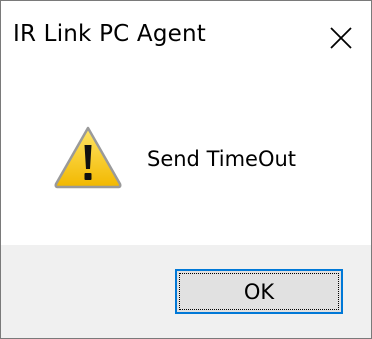  Describe the element at coordinates (110, 34) in the screenshot. I see `window-title: IR Link PC Agent` at that location.